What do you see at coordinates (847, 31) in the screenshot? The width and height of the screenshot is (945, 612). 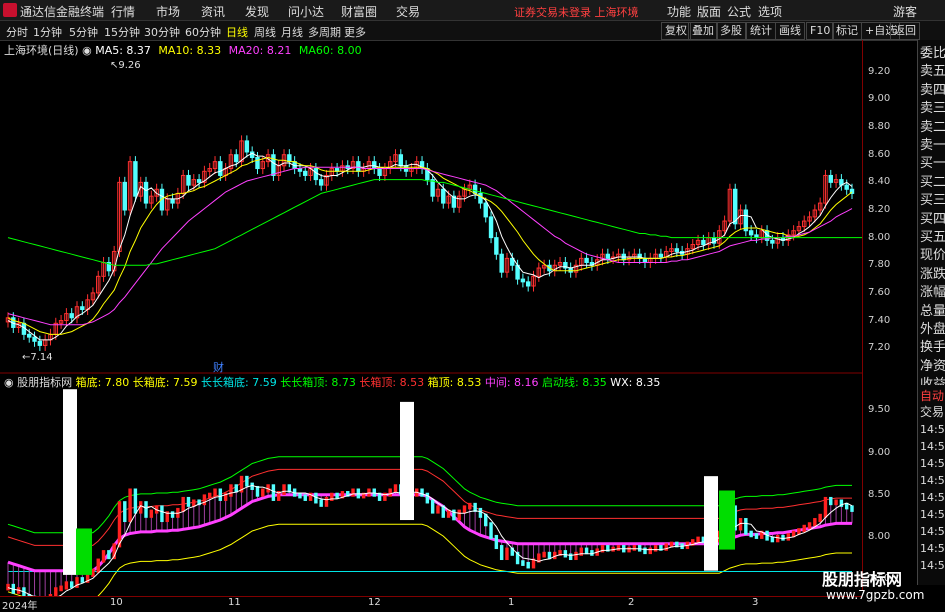 I see `mark-button: 标记` at bounding box center [847, 31].